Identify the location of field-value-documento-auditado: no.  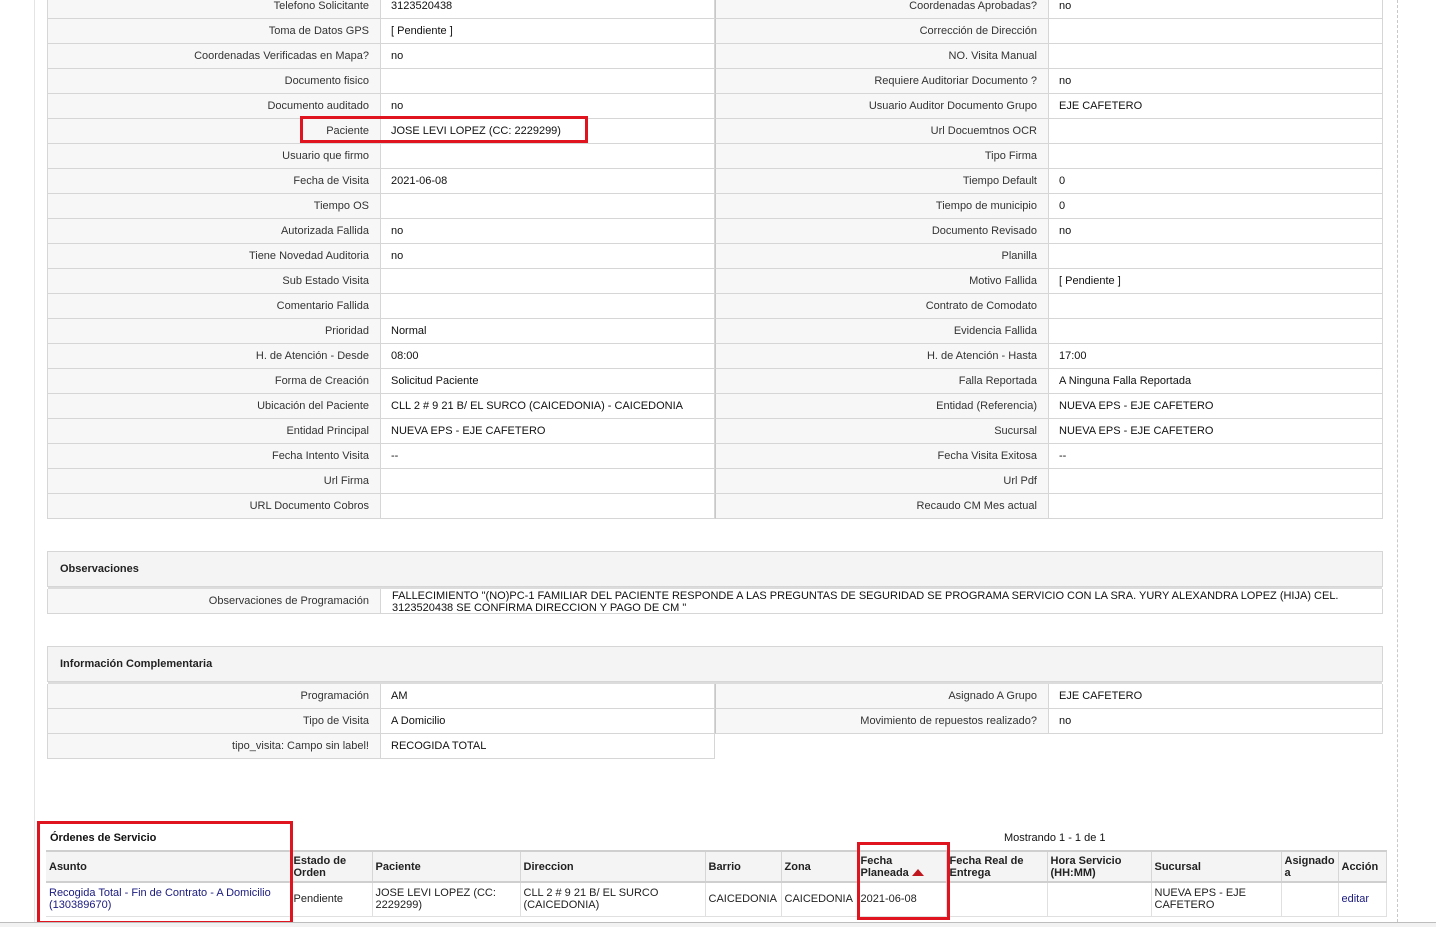
(548, 106).